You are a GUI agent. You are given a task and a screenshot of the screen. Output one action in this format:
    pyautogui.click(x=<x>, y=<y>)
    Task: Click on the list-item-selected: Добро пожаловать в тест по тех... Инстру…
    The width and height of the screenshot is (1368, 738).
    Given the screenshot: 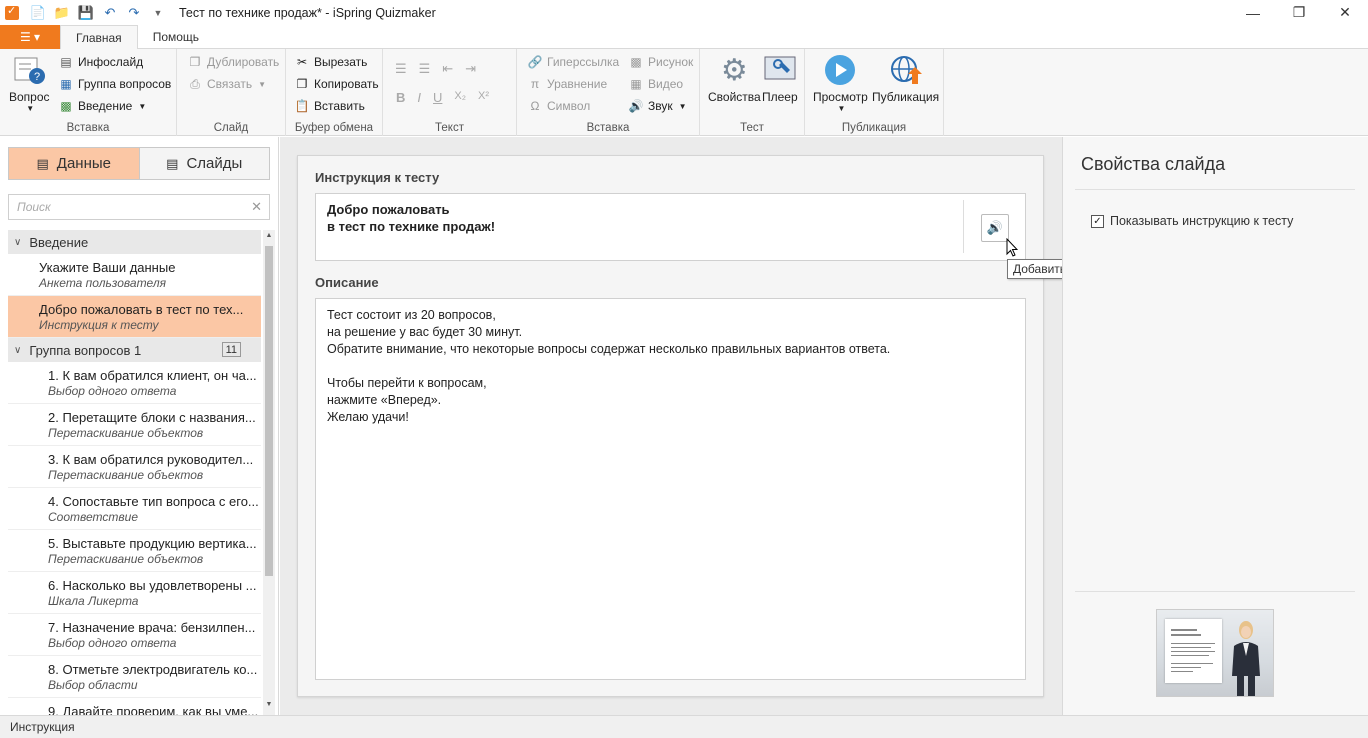 What is the action you would take?
    pyautogui.click(x=134, y=317)
    